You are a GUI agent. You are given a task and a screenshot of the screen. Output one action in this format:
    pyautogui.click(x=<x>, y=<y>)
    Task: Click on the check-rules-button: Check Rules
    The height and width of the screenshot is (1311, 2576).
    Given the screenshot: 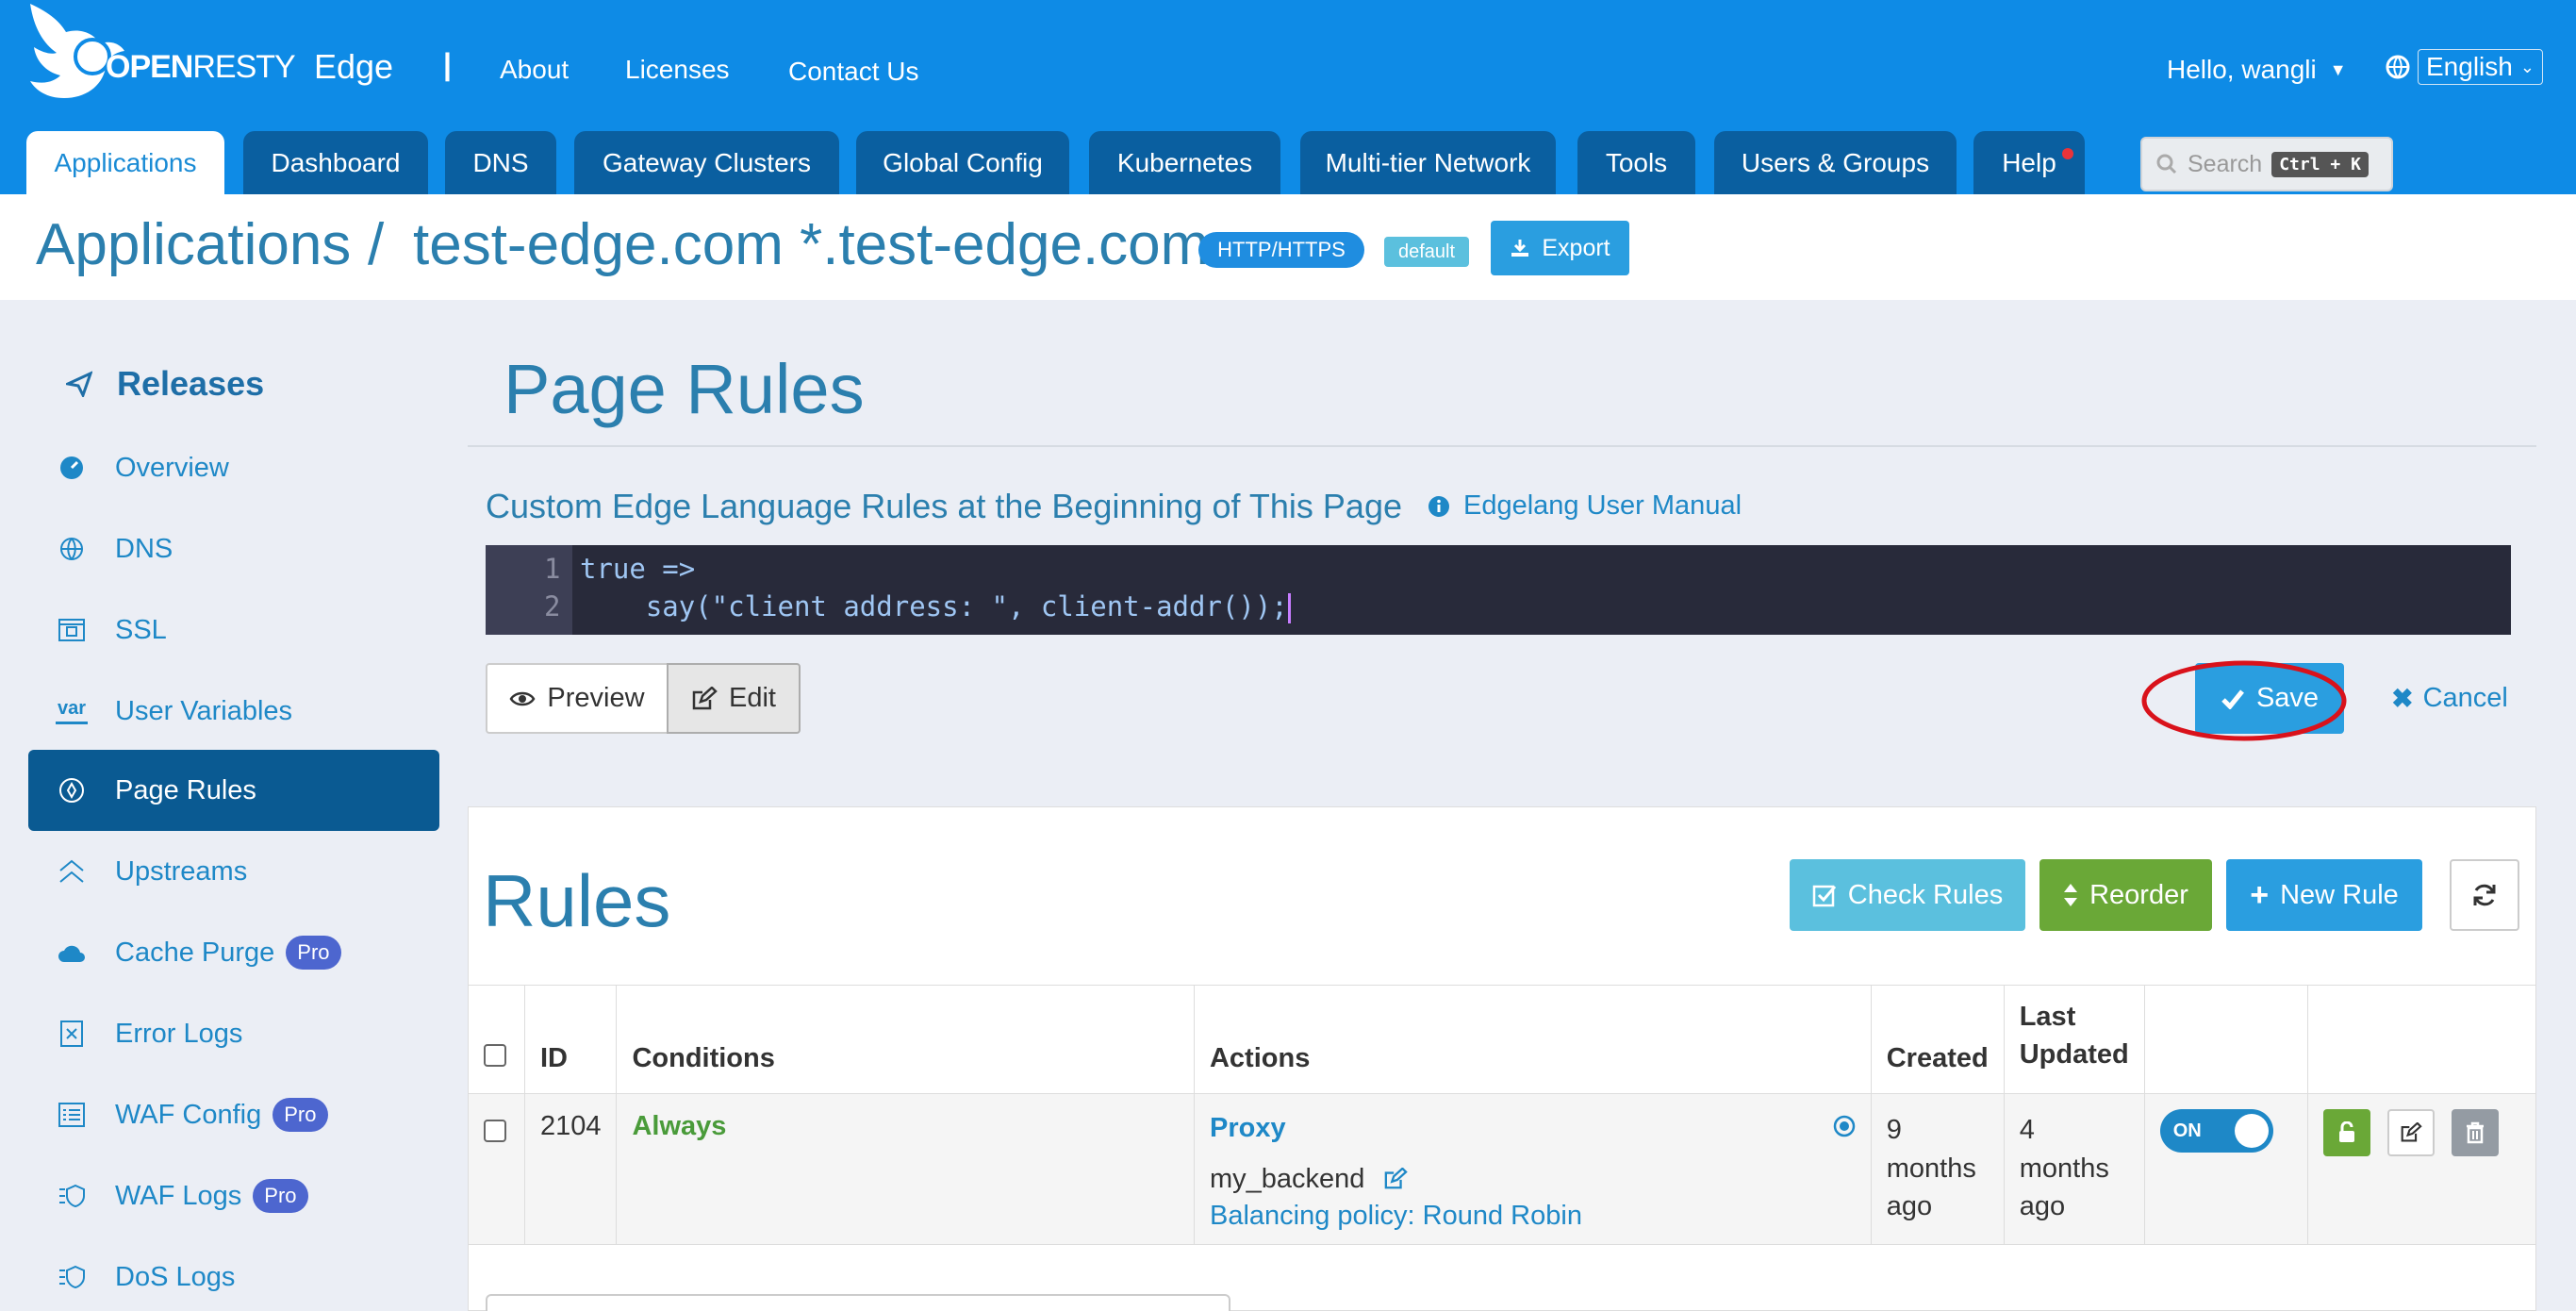 What is the action you would take?
    pyautogui.click(x=1907, y=895)
    